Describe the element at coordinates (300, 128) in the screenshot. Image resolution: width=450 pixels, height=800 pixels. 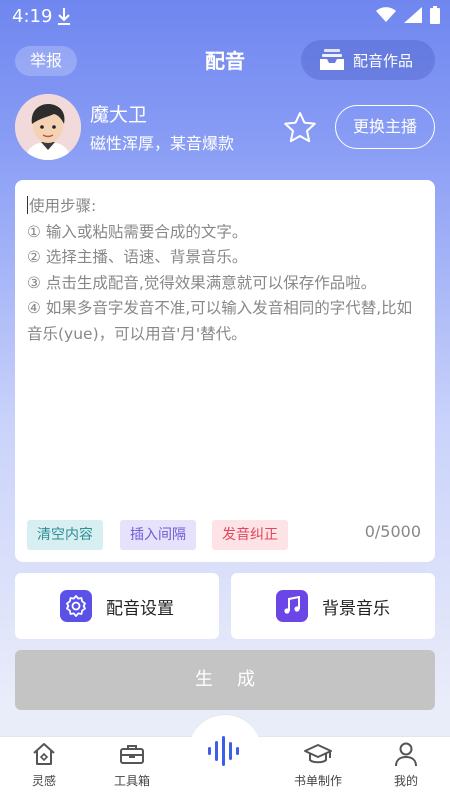
I see `favorite-star-icon` at that location.